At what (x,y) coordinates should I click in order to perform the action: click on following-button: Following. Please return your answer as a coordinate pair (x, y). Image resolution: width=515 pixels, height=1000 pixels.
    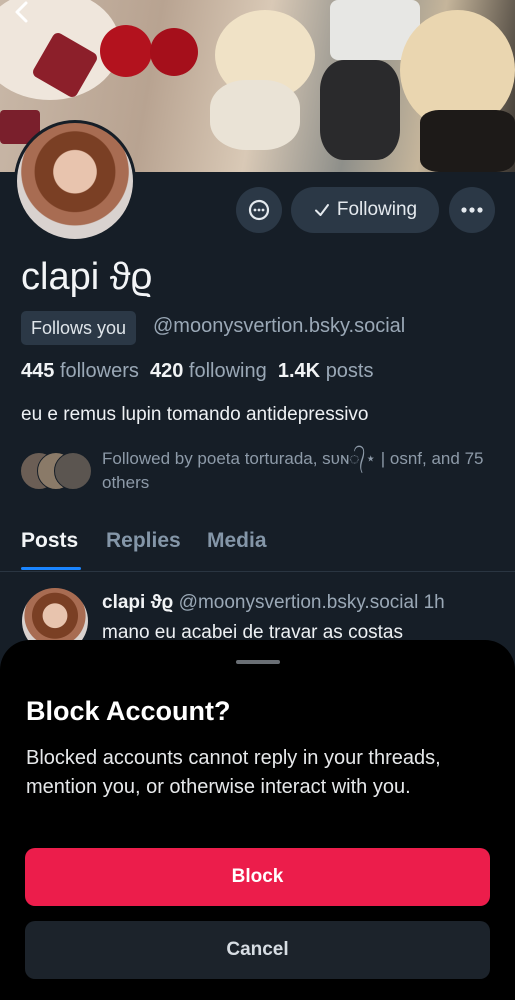
    Looking at the image, I should click on (365, 210).